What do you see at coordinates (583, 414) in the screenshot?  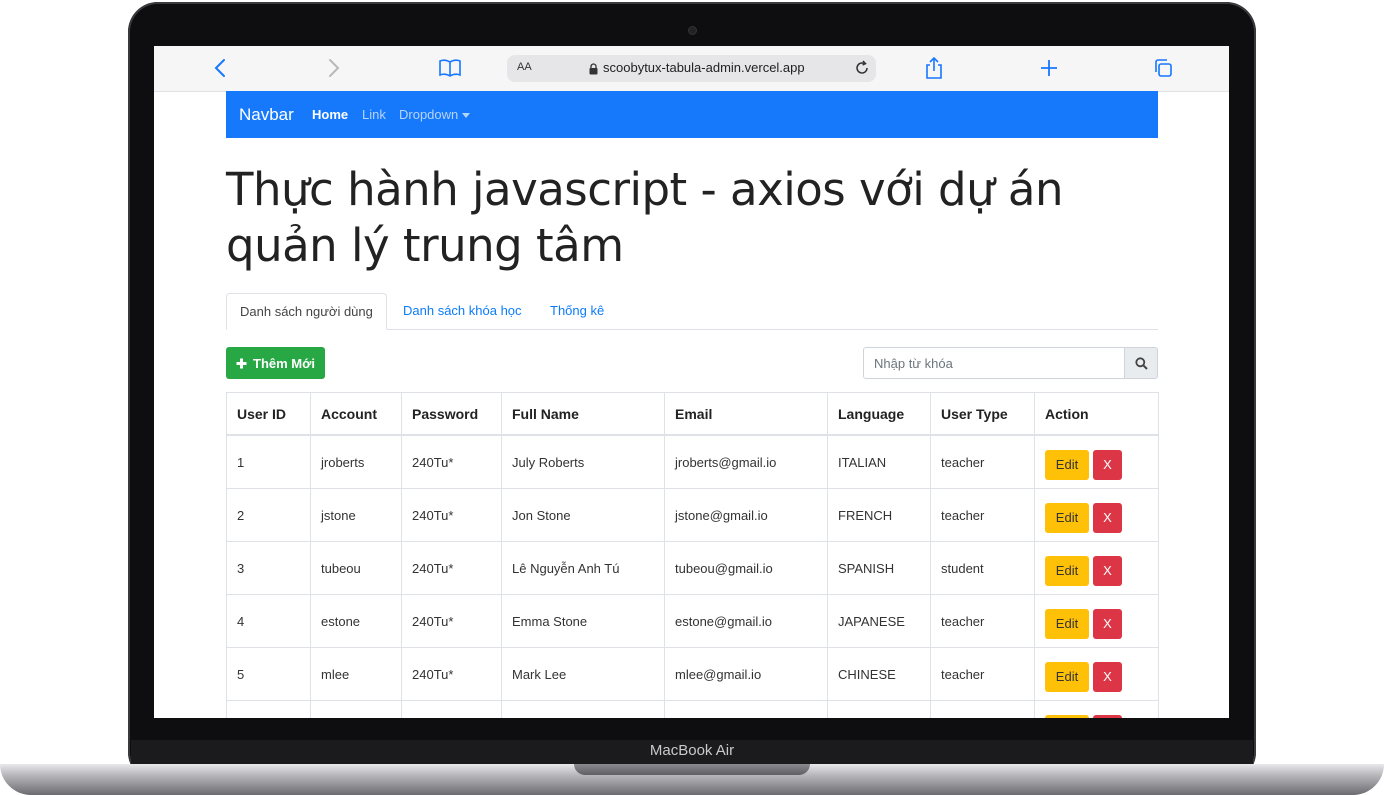 I see `column-header: Full Name` at bounding box center [583, 414].